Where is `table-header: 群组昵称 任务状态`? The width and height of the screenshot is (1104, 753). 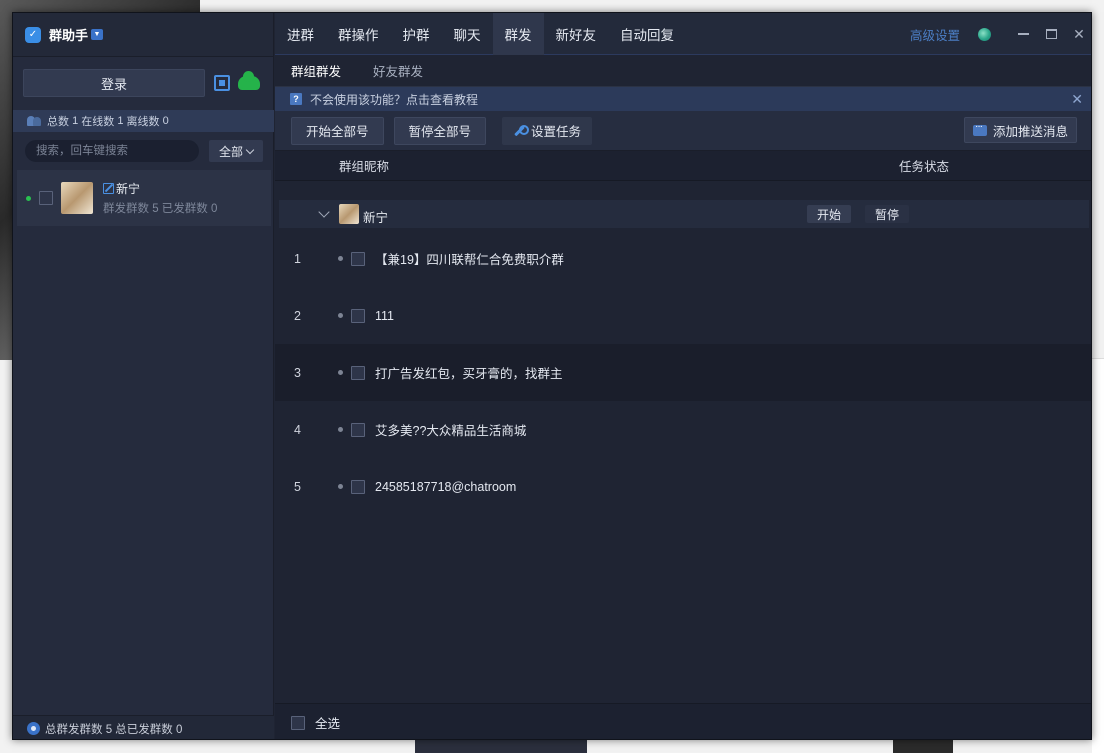
table-header: 群组昵称 任务状态 is located at coordinates (683, 166).